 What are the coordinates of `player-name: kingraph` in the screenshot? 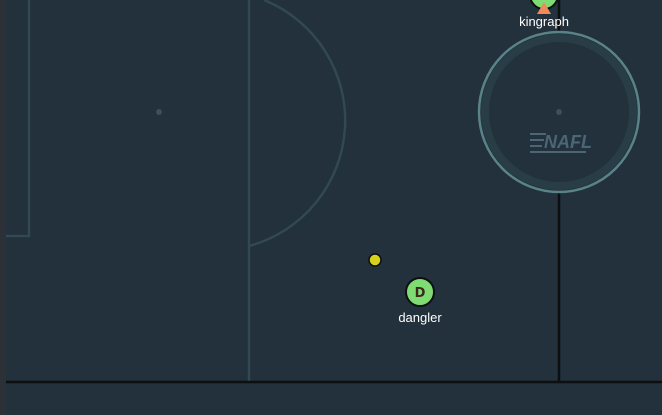 It's located at (544, 21).